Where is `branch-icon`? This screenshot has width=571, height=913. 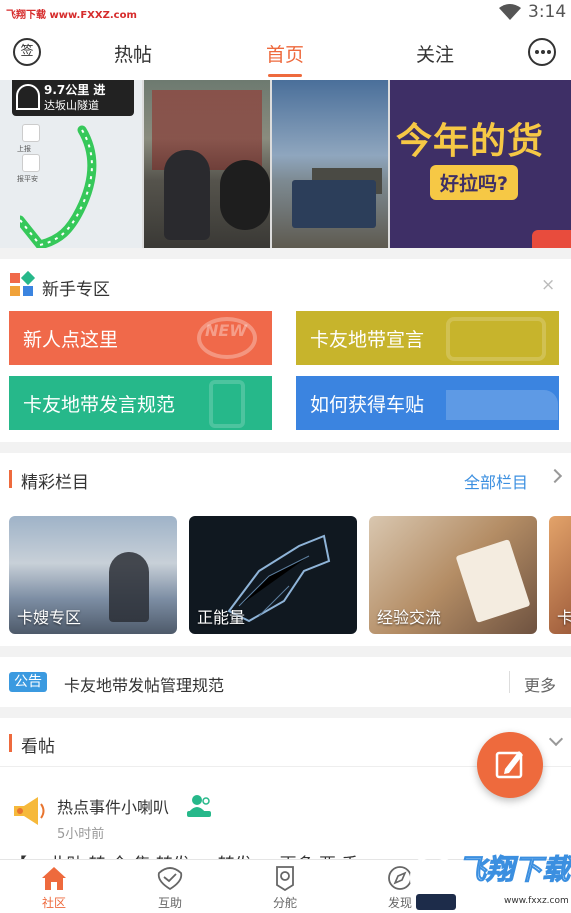 branch-icon is located at coordinates (285, 878).